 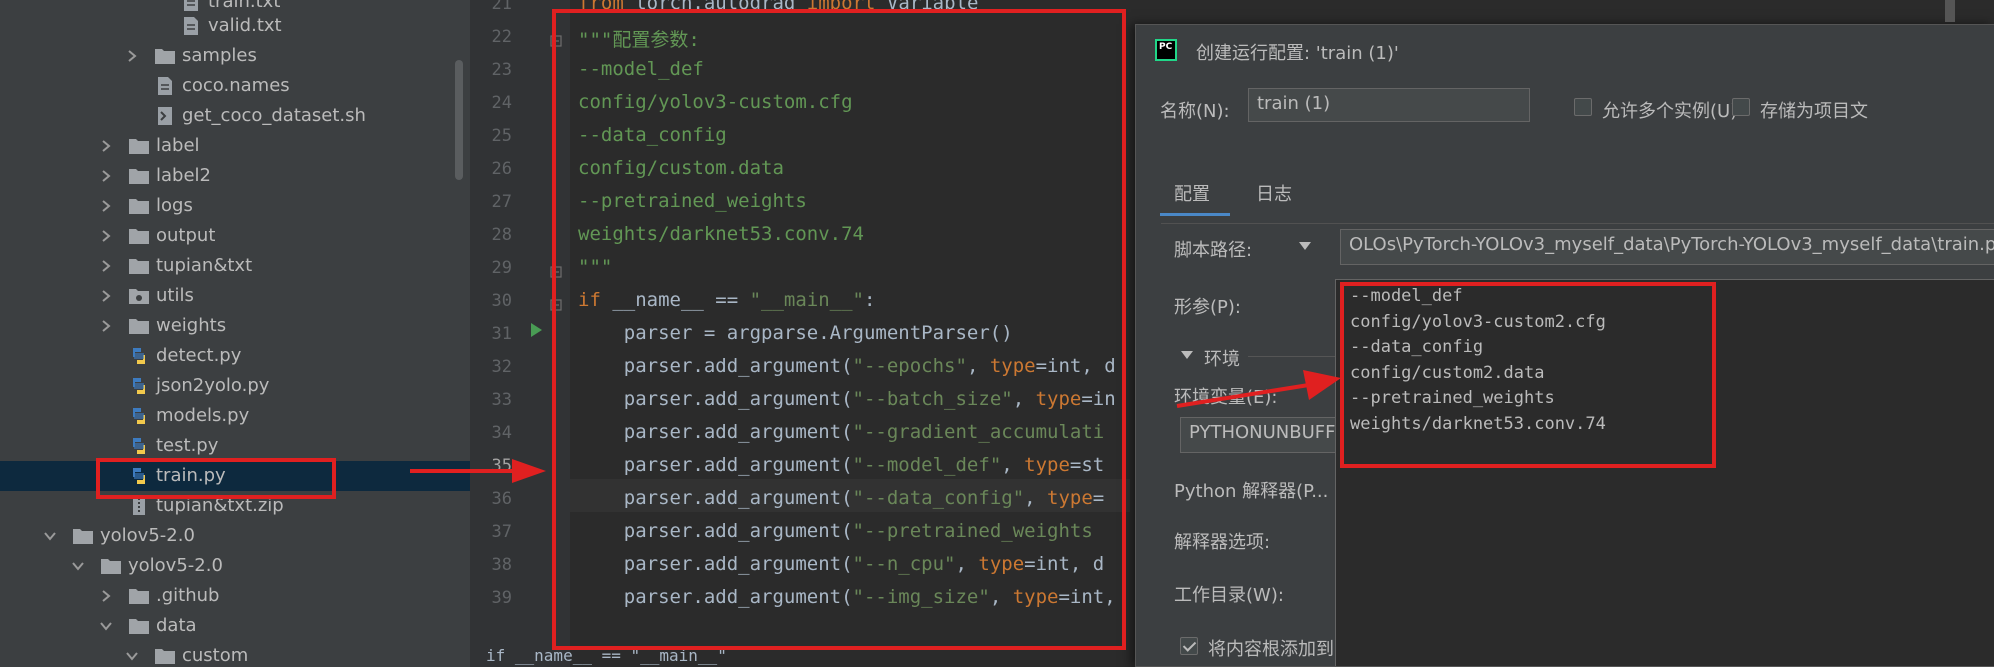 I want to click on tree-folder-item: logs, so click(x=235, y=206).